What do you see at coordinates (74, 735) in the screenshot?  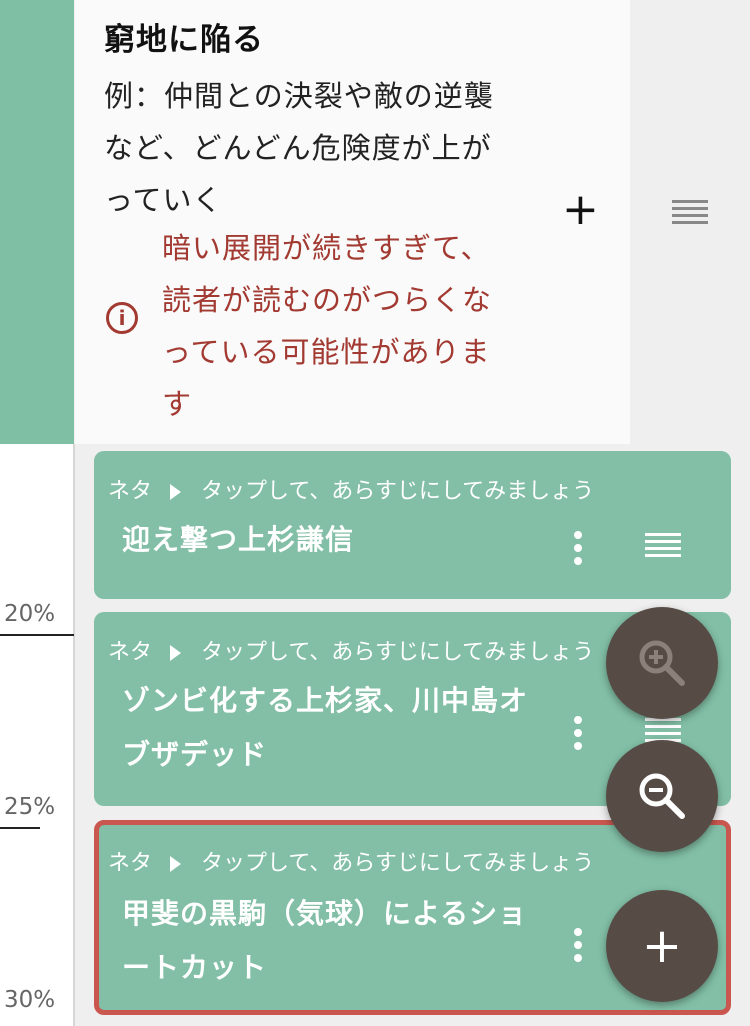 I see `ruler-divider` at bounding box center [74, 735].